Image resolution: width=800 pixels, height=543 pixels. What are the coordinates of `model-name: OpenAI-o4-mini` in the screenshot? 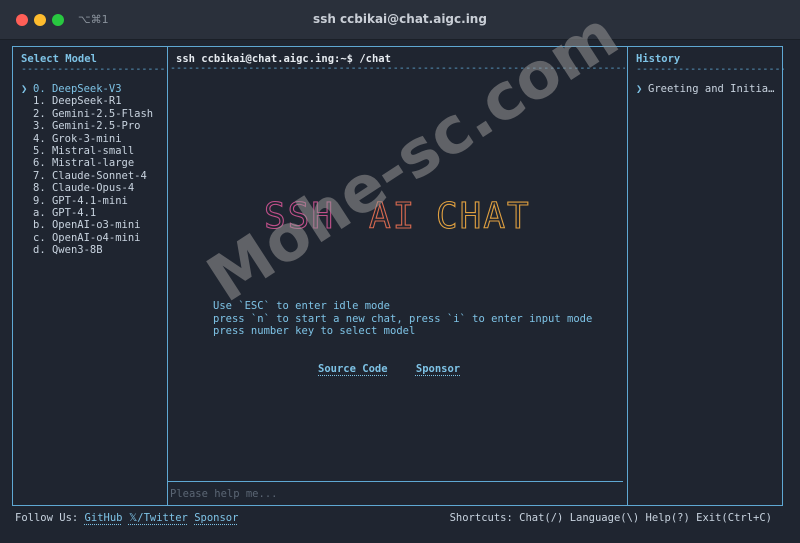 It's located at (96, 237).